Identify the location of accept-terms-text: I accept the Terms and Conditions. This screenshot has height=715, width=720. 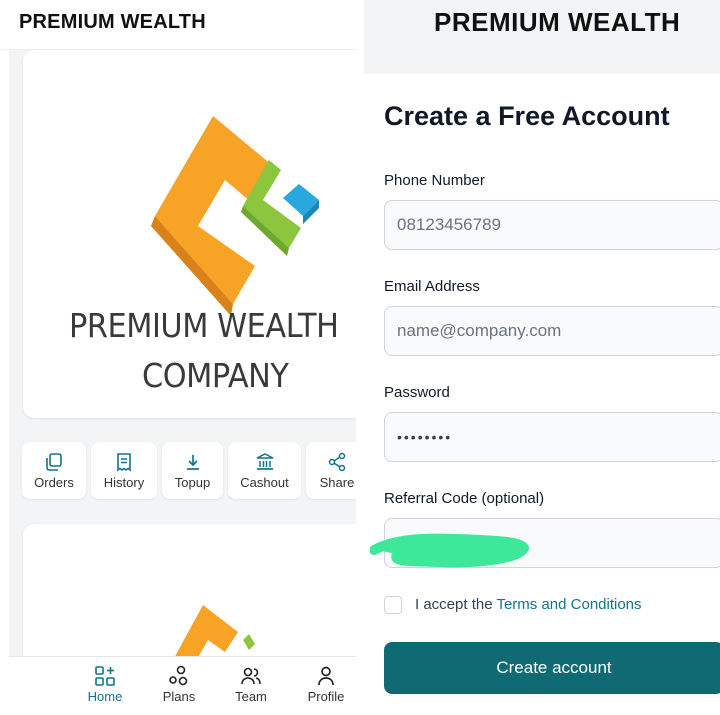
(528, 604).